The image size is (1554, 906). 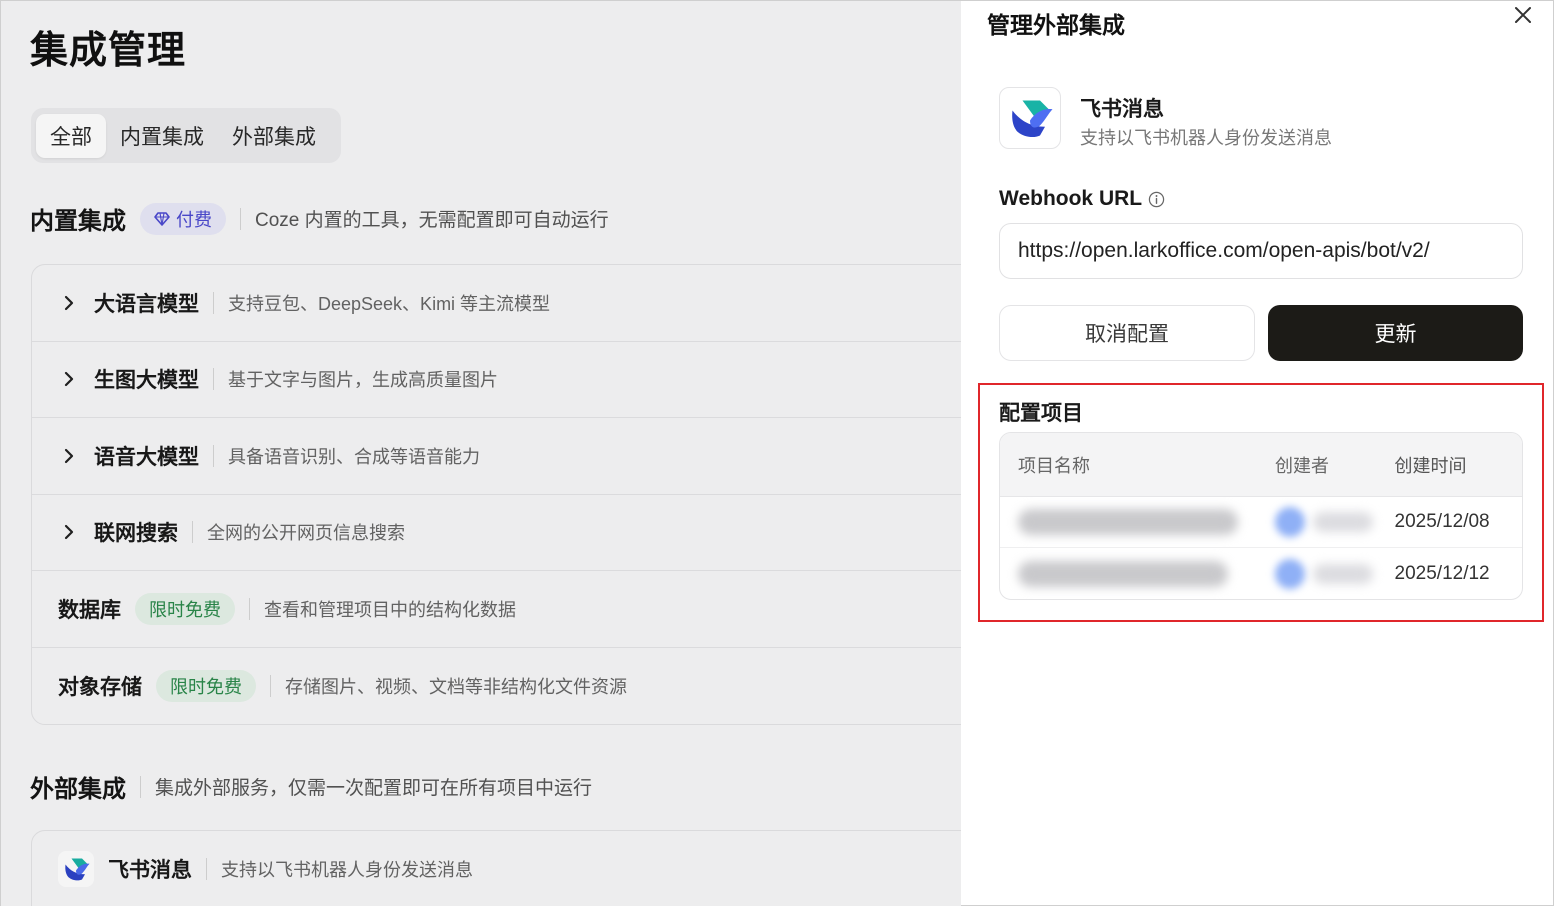 I want to click on external-section-title: 外部集成, so click(x=78, y=789).